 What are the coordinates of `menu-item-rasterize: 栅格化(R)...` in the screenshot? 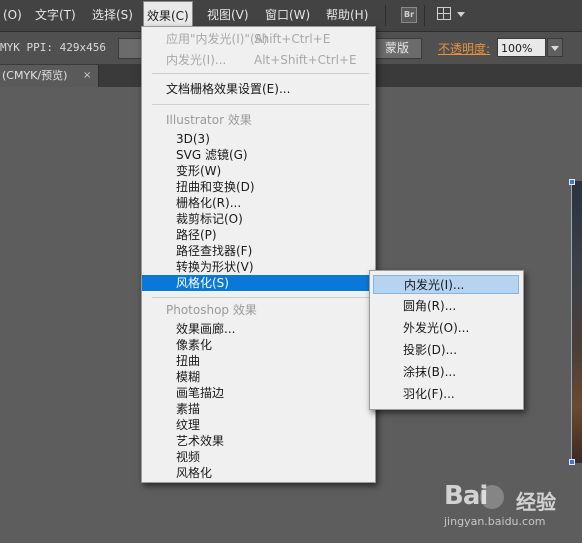 It's located at (258, 203).